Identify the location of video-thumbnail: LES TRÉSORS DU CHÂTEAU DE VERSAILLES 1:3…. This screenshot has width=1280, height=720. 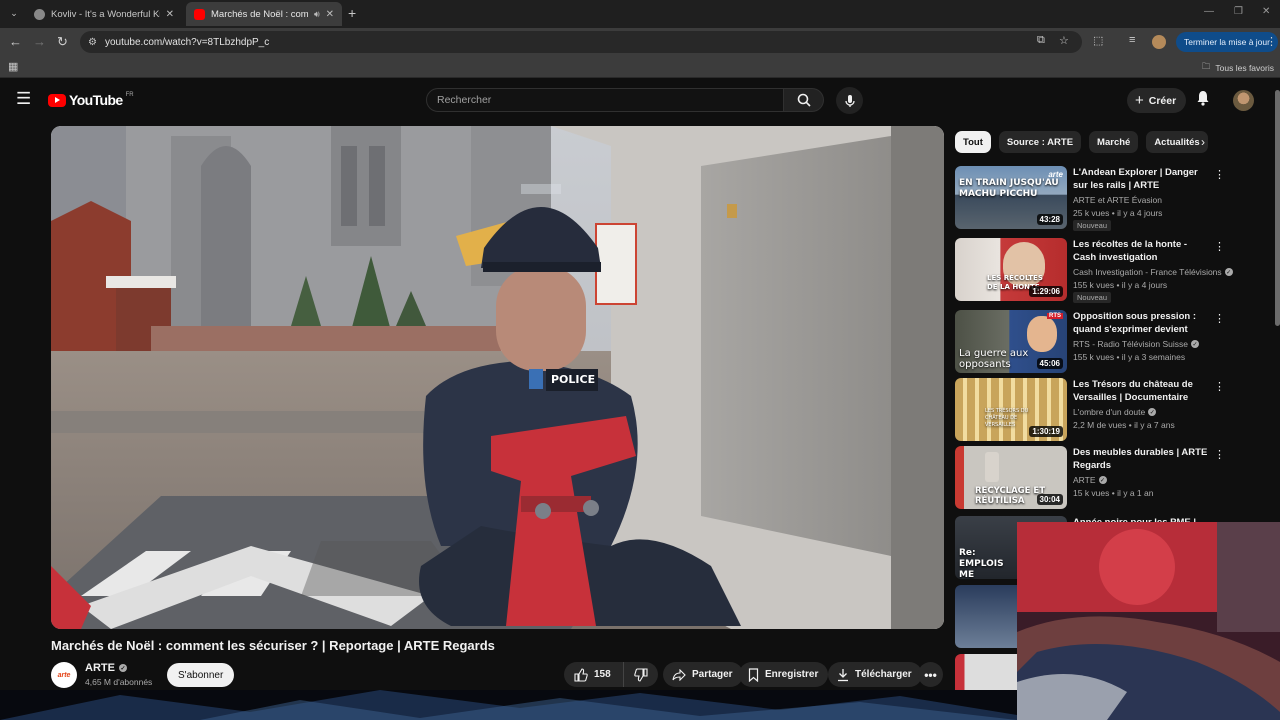
(1011, 409).